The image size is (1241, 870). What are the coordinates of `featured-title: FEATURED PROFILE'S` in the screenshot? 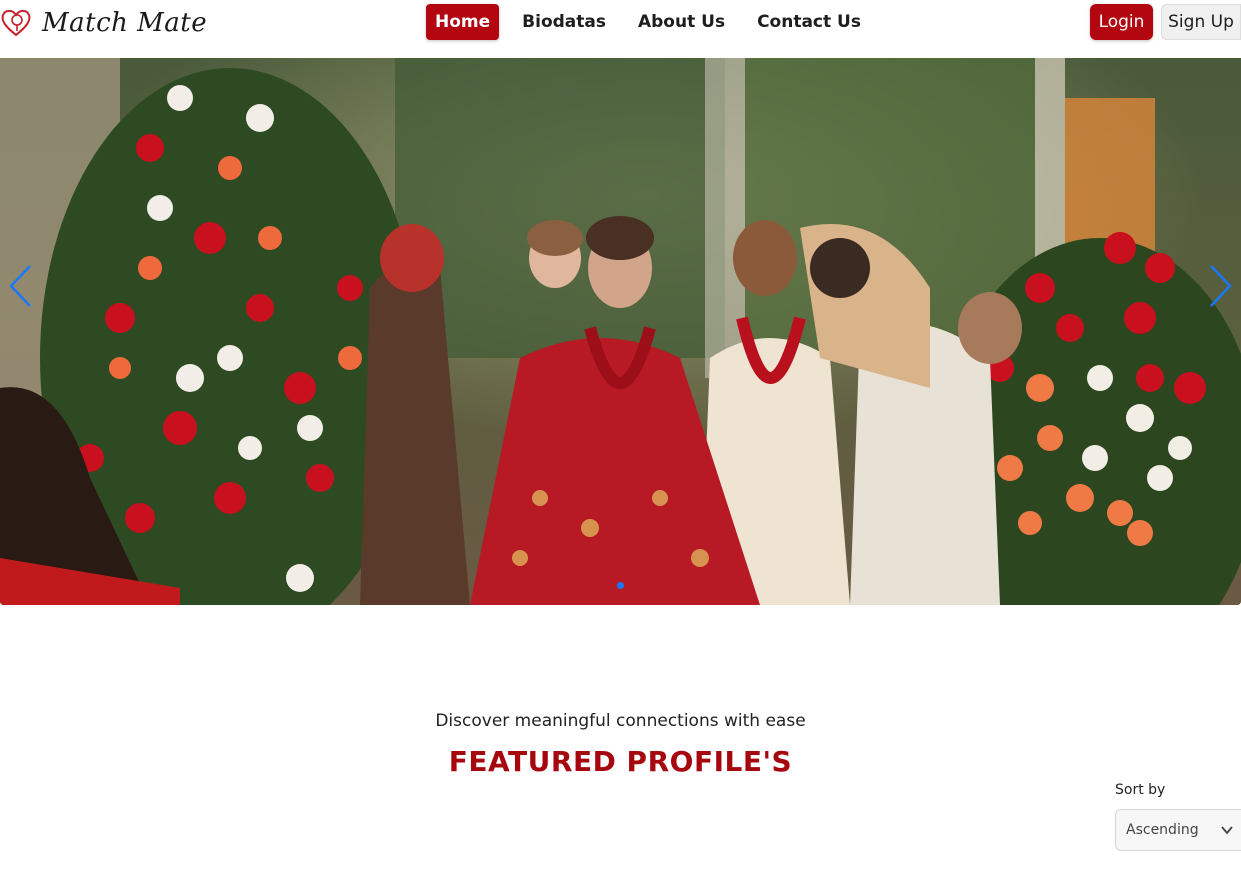 It's located at (620, 761).